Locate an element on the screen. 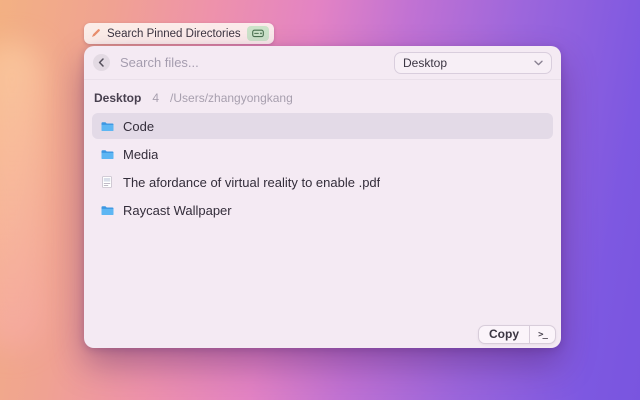 Image resolution: width=640 pixels, height=400 pixels. list-item-label: Code is located at coordinates (139, 126).